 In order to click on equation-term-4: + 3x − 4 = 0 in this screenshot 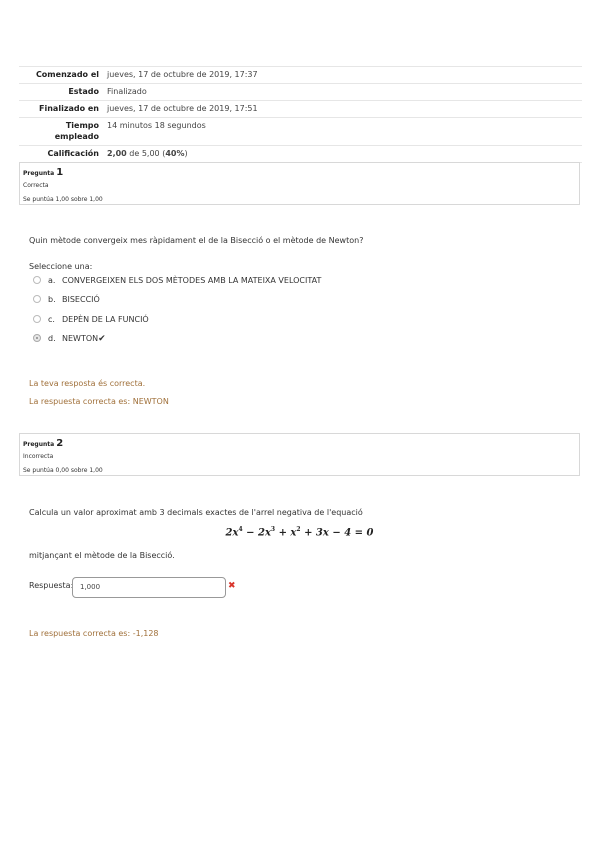, I will do `click(337, 533)`.